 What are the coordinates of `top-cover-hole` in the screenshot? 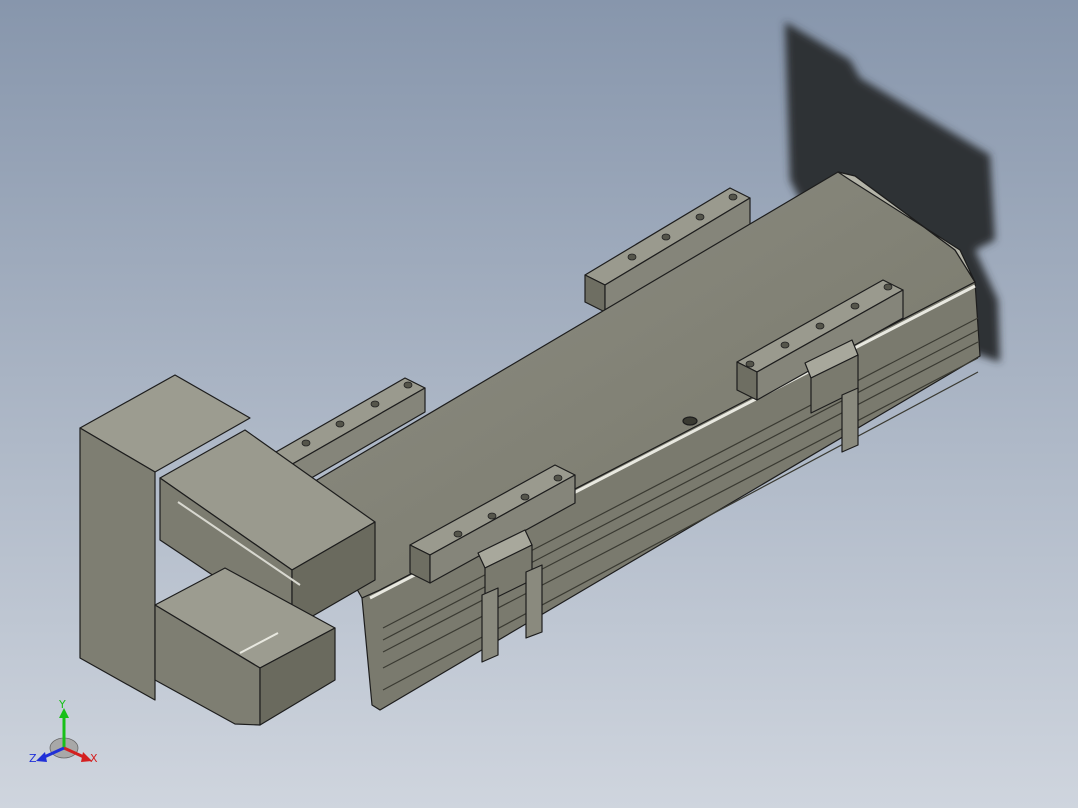 It's located at (690, 421).